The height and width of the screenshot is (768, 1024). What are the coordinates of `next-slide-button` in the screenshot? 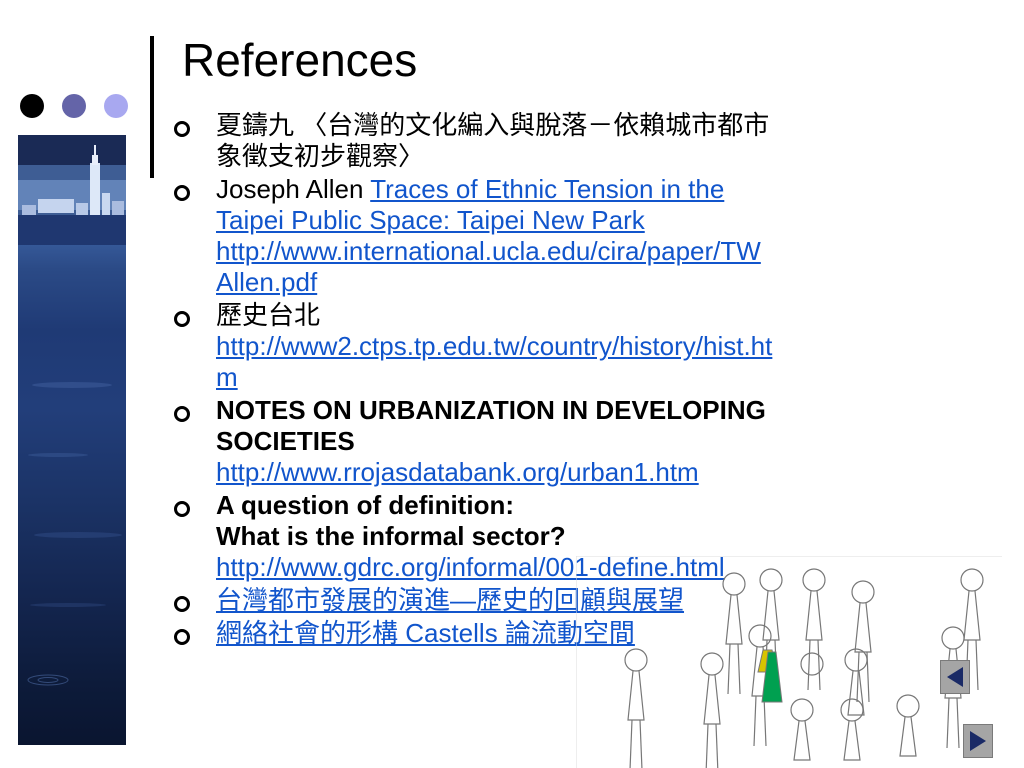 It's located at (978, 741).